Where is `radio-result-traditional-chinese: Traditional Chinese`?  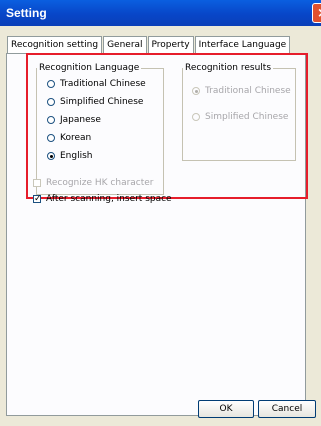 radio-result-traditional-chinese: Traditional Chinese is located at coordinates (241, 91).